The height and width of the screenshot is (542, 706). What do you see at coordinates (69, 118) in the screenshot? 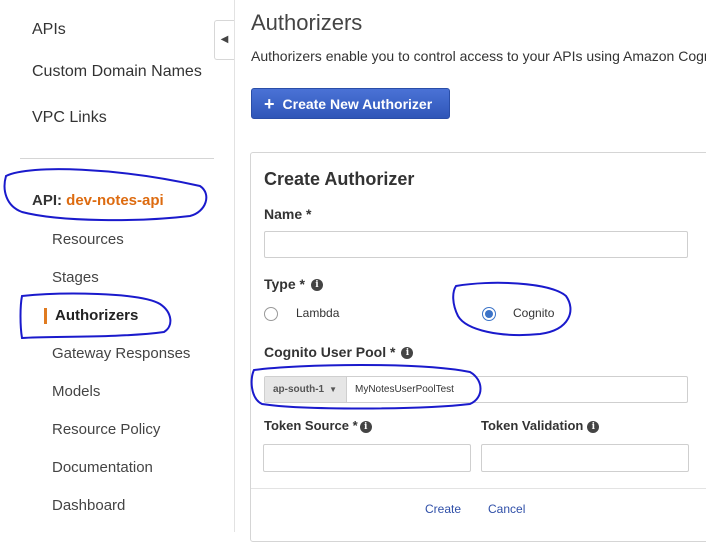
I see `sidebar-item-vpc-links: VPC Links` at bounding box center [69, 118].